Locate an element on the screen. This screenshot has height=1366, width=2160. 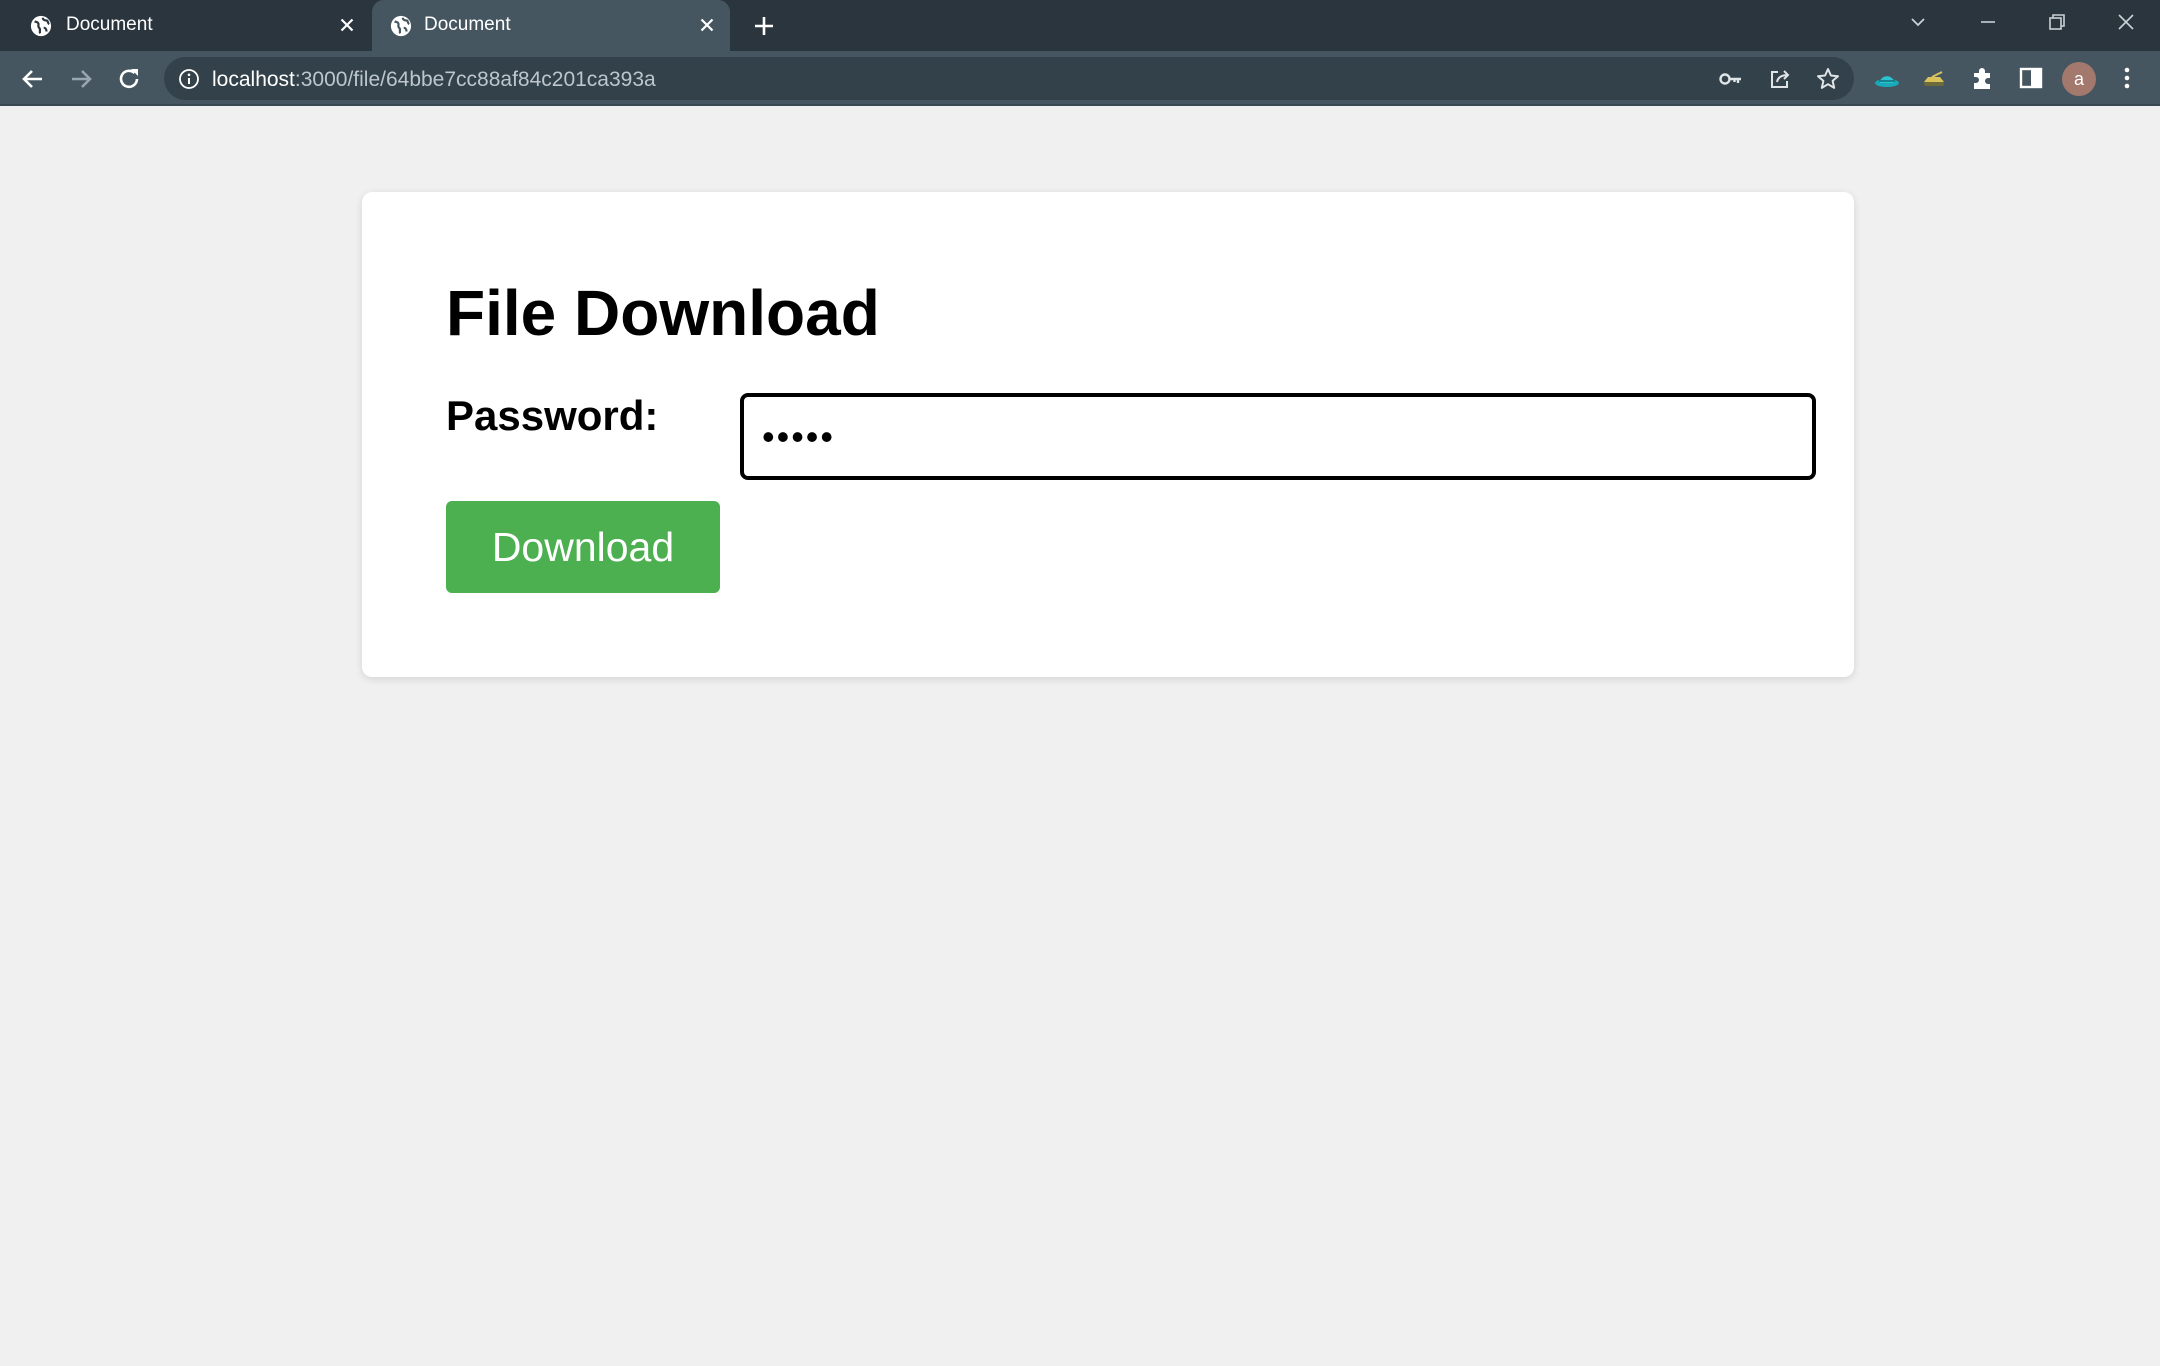
more-vert-icon is located at coordinates (2127, 78).